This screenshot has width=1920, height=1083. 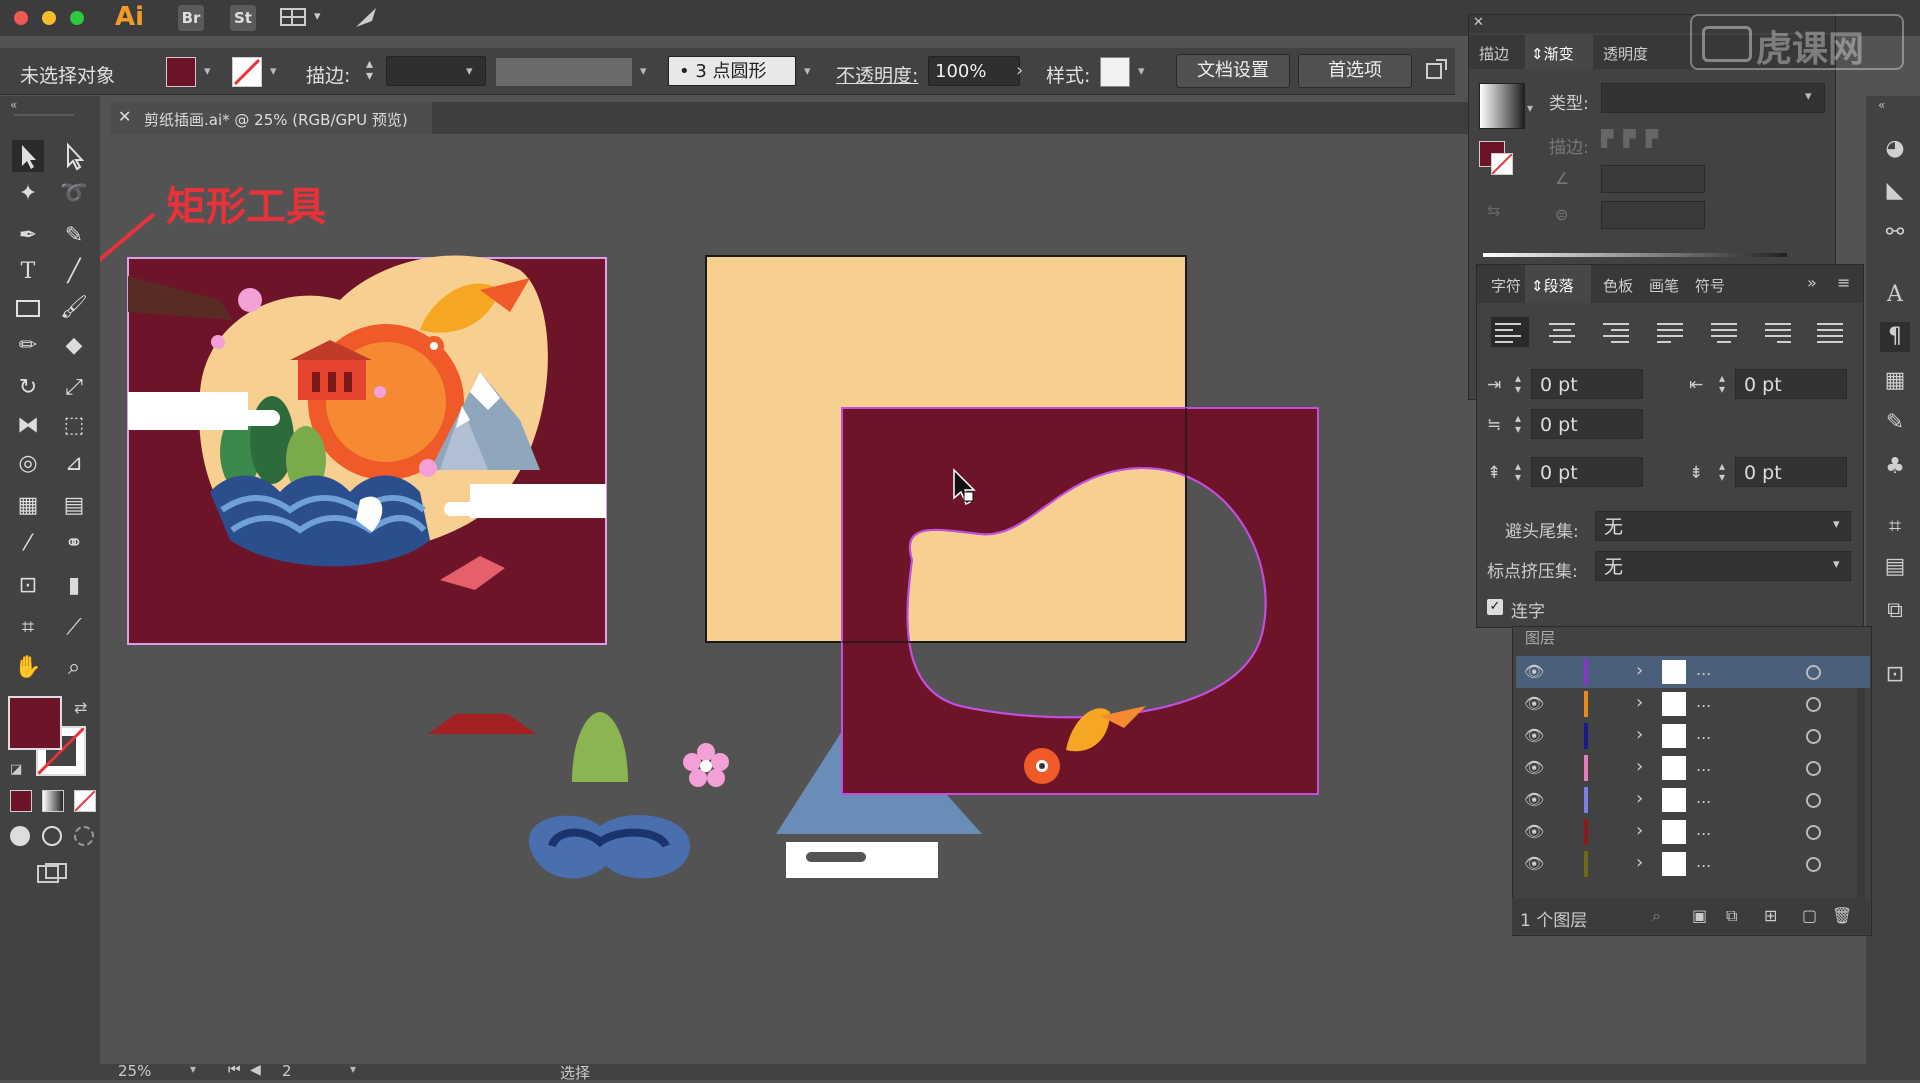 What do you see at coordinates (1646, 141) in the screenshot?
I see `stroke-gradient-mode-icons: ▛▛▛` at bounding box center [1646, 141].